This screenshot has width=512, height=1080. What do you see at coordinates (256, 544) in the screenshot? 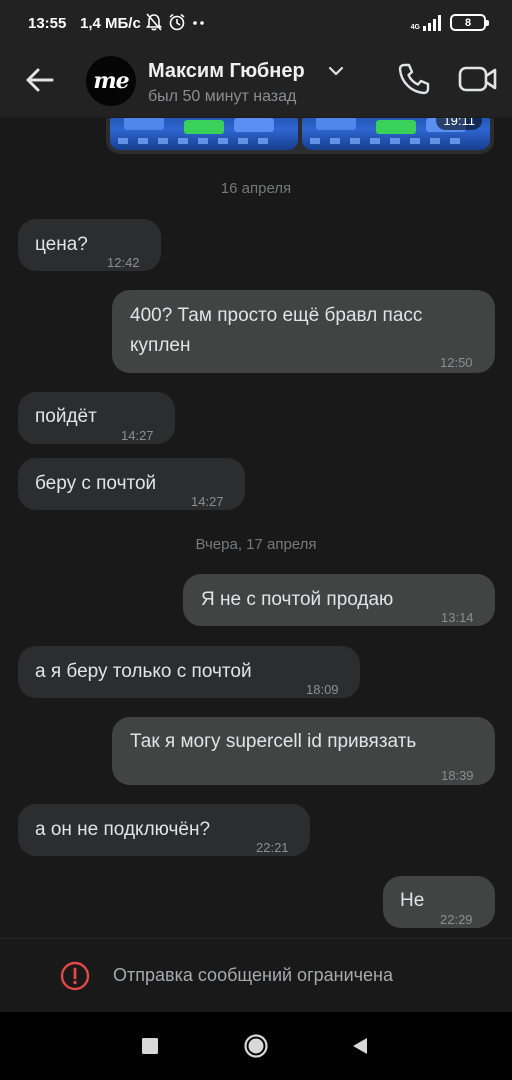
I see `date-separator: Вчера, 17 апреля` at bounding box center [256, 544].